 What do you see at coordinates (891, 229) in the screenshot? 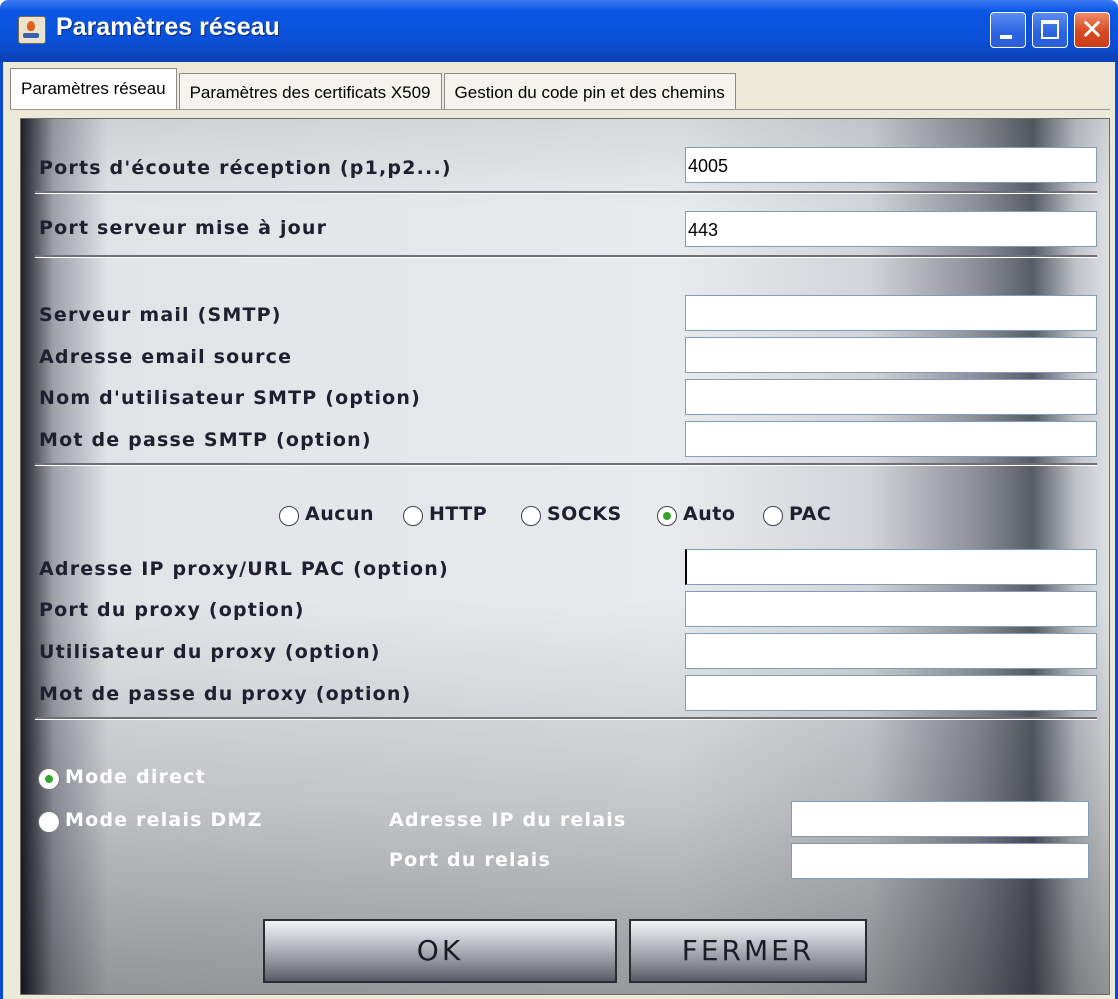
I see `update-port-input: 443` at bounding box center [891, 229].